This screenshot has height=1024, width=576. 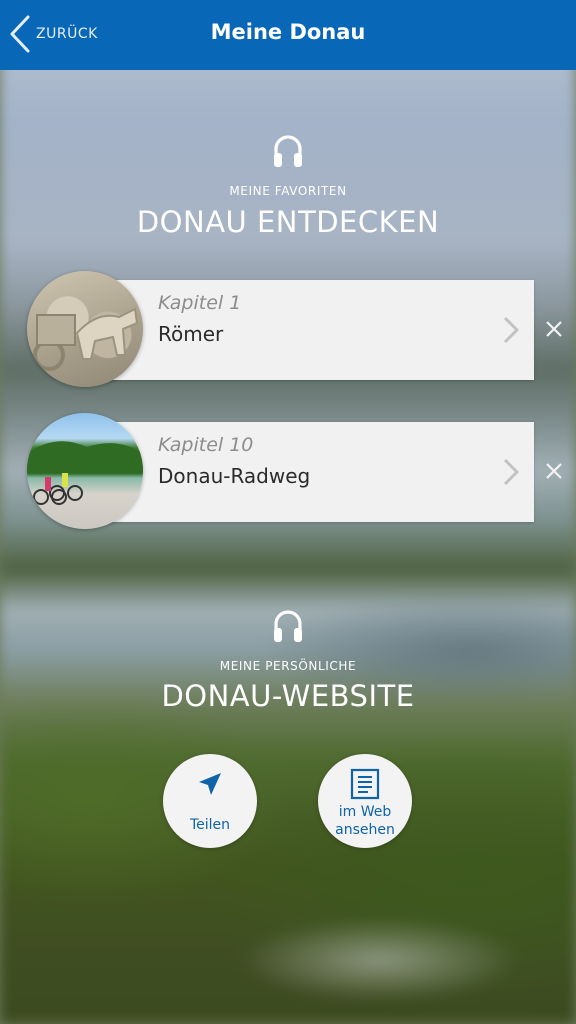 What do you see at coordinates (288, 666) in the screenshot?
I see `website-eyebrow: MEINE PERSÖNLICHE` at bounding box center [288, 666].